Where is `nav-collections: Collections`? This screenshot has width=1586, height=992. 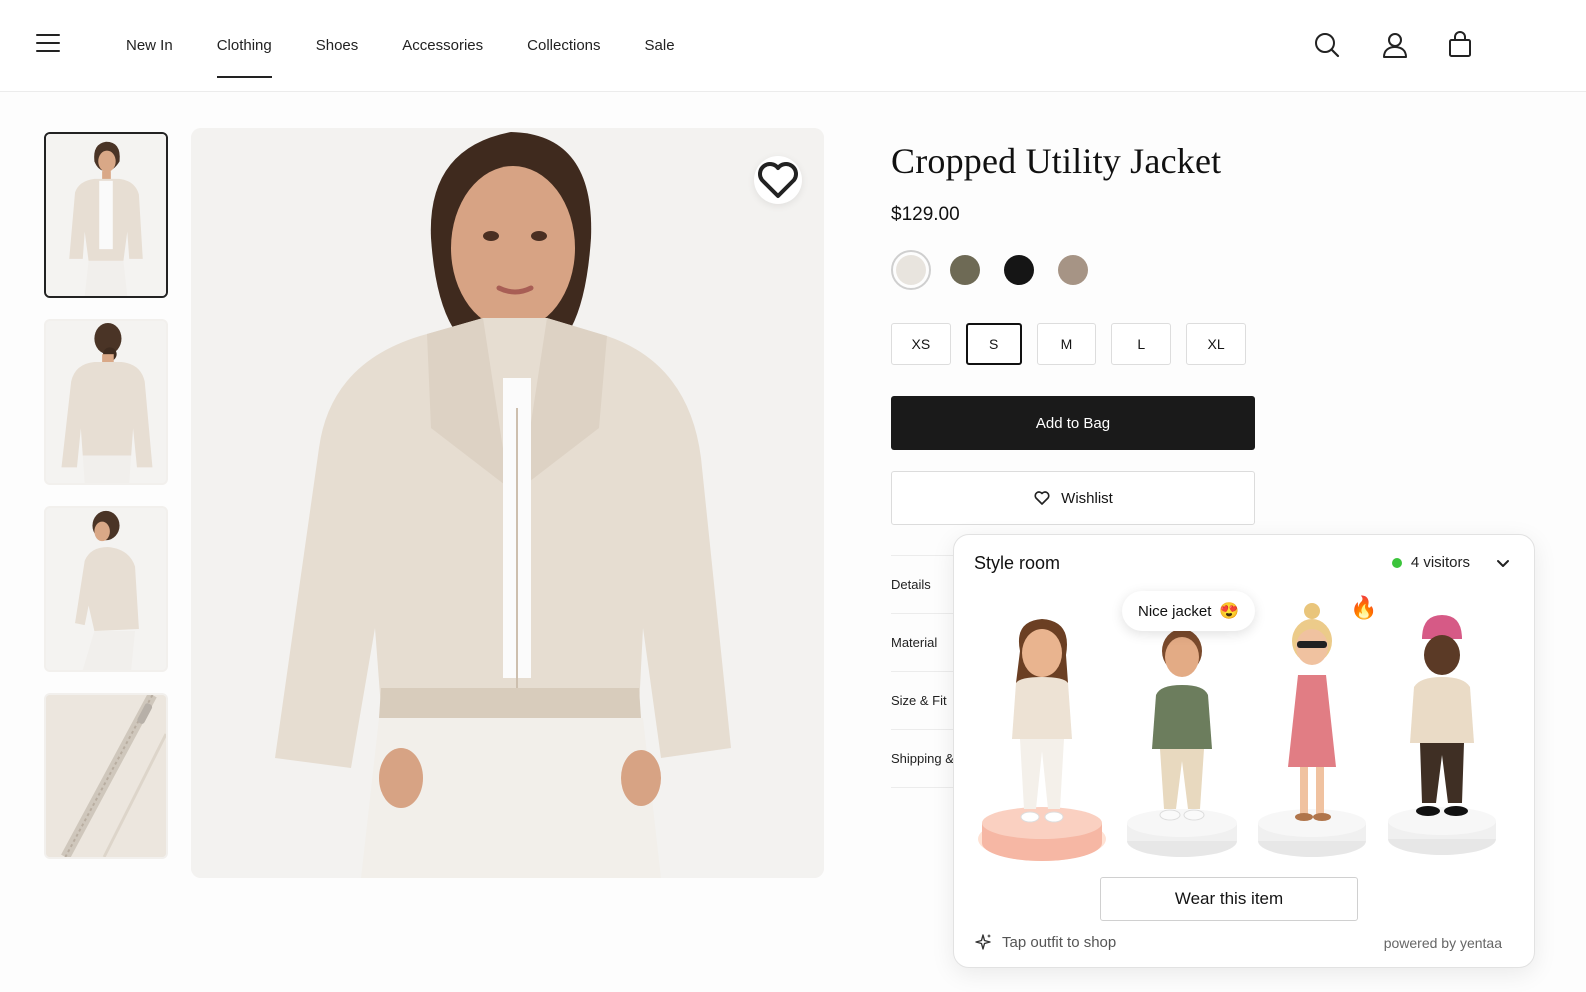 nav-collections: Collections is located at coordinates (563, 46).